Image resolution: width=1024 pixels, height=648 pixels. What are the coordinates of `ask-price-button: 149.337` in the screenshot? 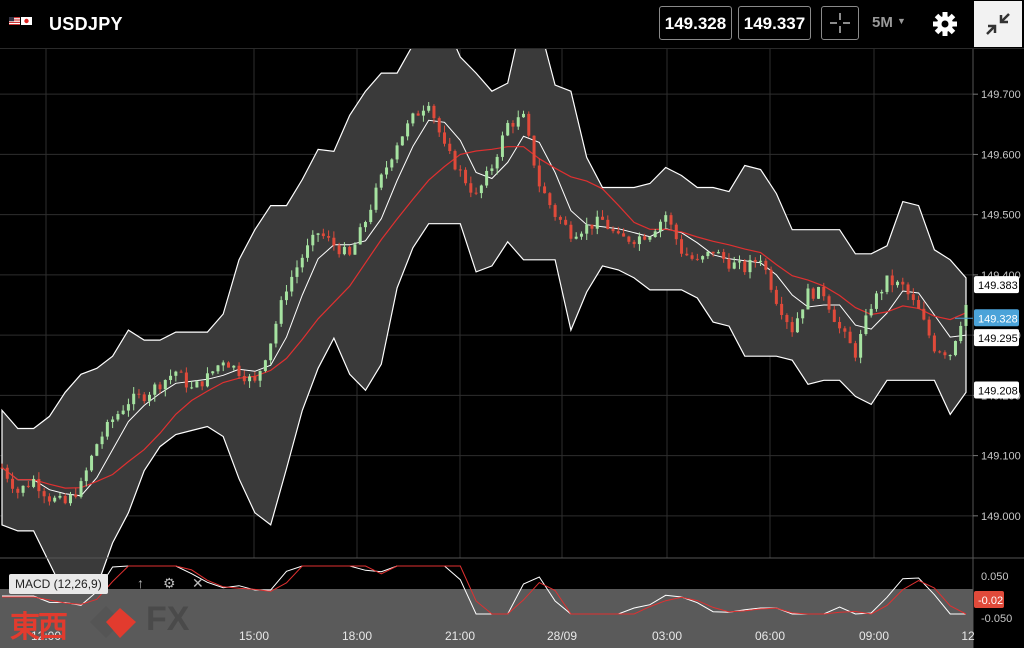 It's located at (774, 23).